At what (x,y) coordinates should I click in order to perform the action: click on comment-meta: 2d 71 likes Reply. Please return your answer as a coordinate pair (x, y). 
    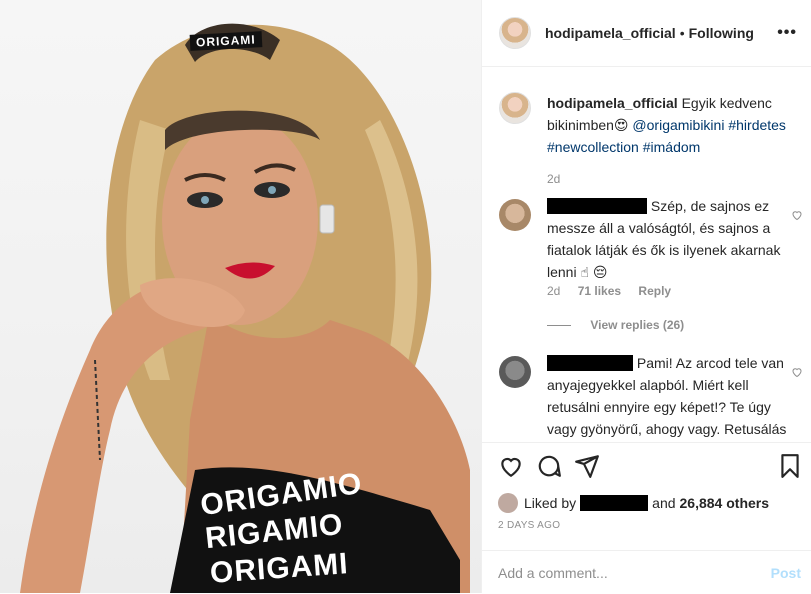
    Looking at the image, I should click on (616, 291).